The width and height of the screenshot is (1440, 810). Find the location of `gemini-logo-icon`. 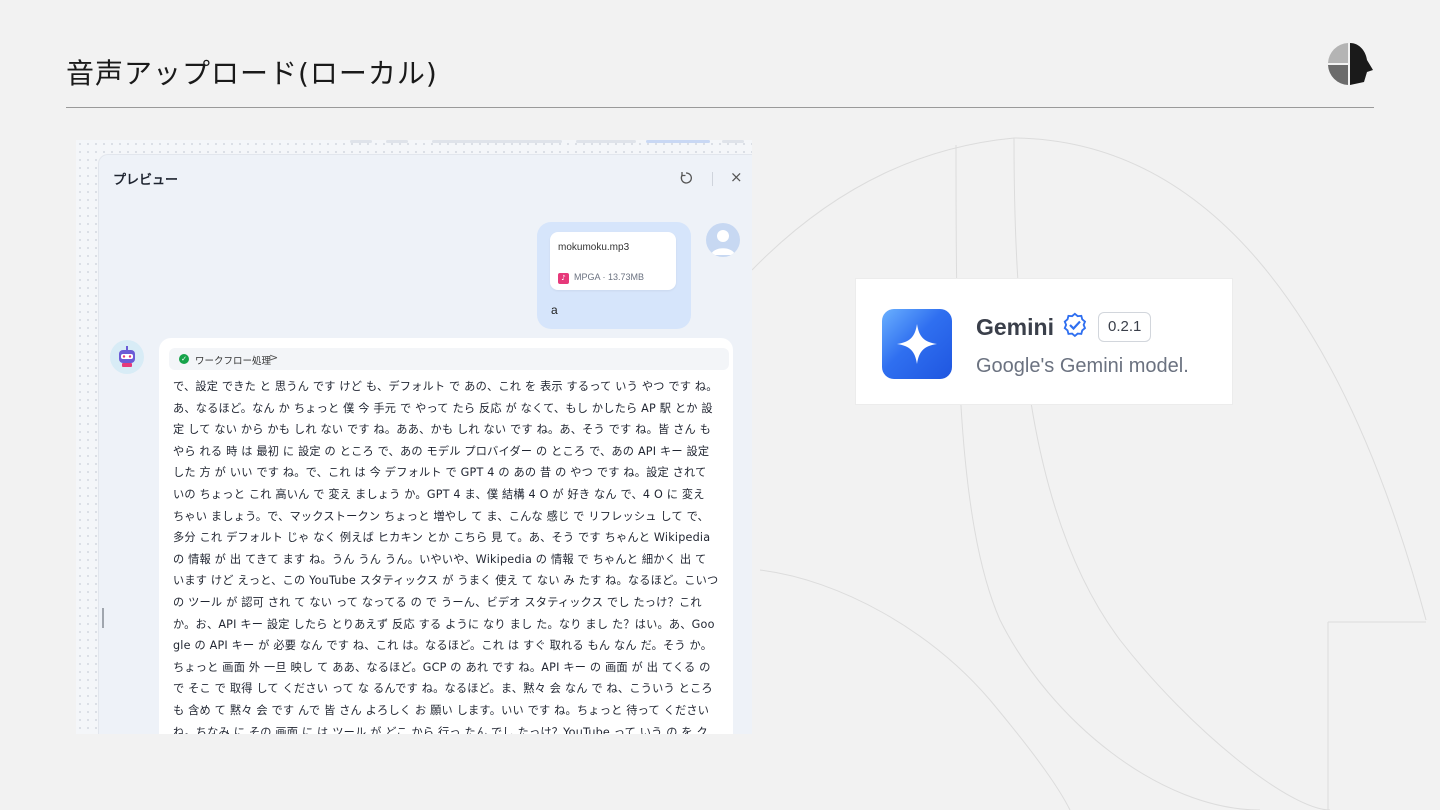

gemini-logo-icon is located at coordinates (917, 344).